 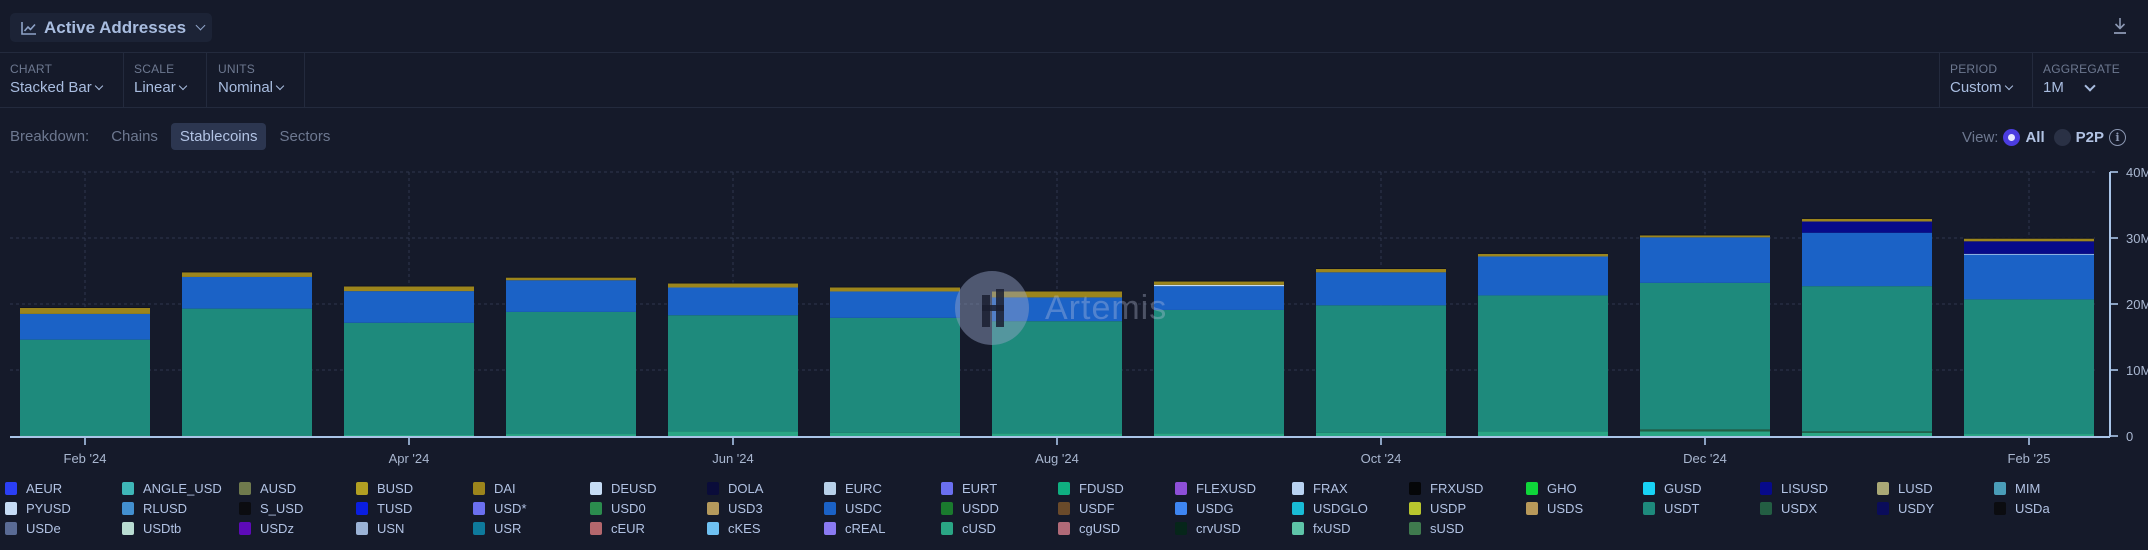 I want to click on legend-item: S_USD, so click(x=297, y=508).